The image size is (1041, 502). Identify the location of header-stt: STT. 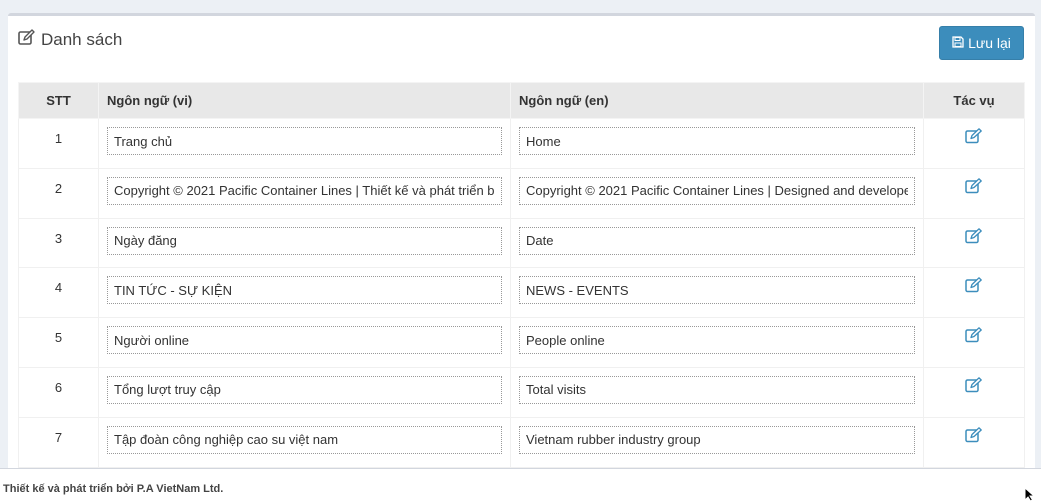
(58, 100).